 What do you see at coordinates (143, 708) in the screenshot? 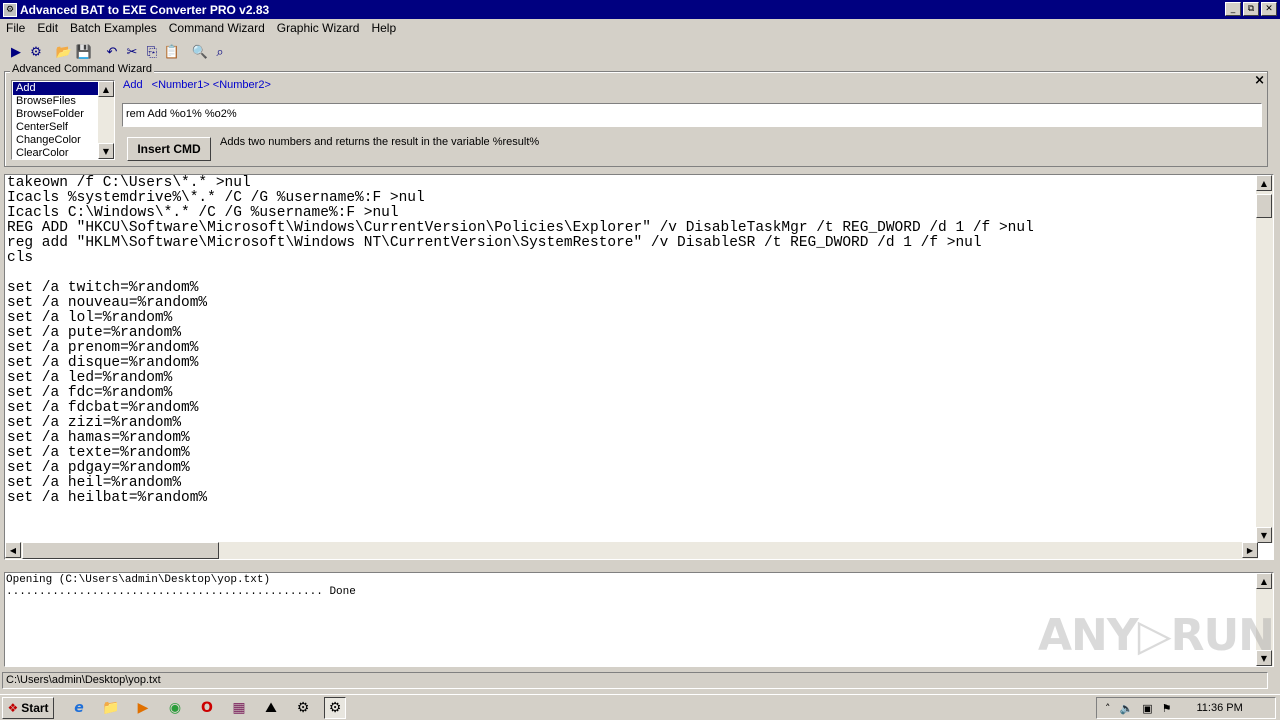
I see `media-player-icon: ▶` at bounding box center [143, 708].